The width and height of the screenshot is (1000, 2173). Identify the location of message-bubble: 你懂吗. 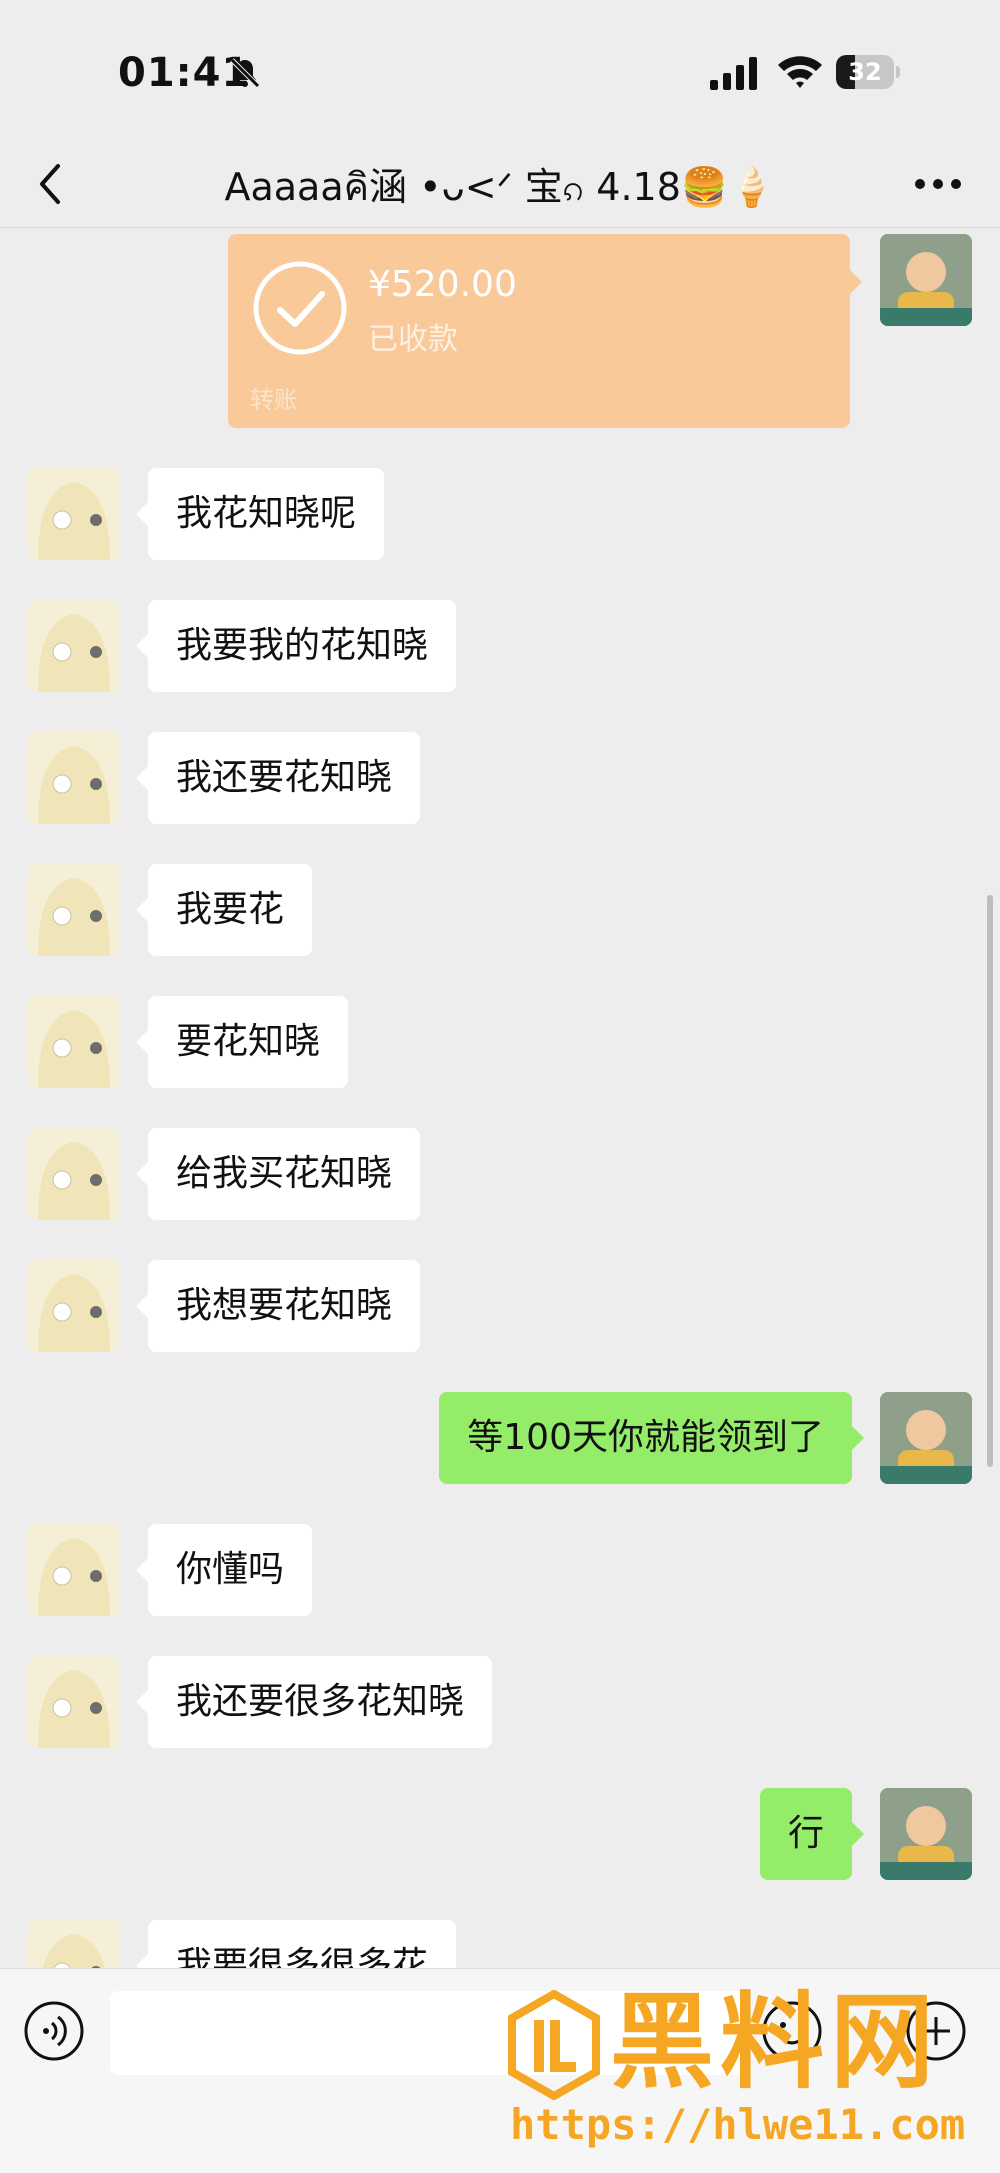
(224, 1570).